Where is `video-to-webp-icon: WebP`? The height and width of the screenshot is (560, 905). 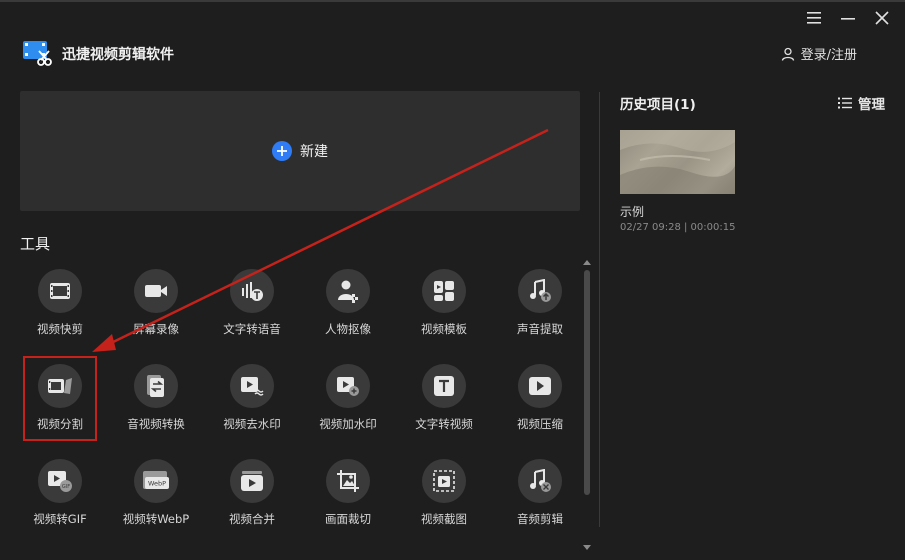 video-to-webp-icon: WebP is located at coordinates (156, 480).